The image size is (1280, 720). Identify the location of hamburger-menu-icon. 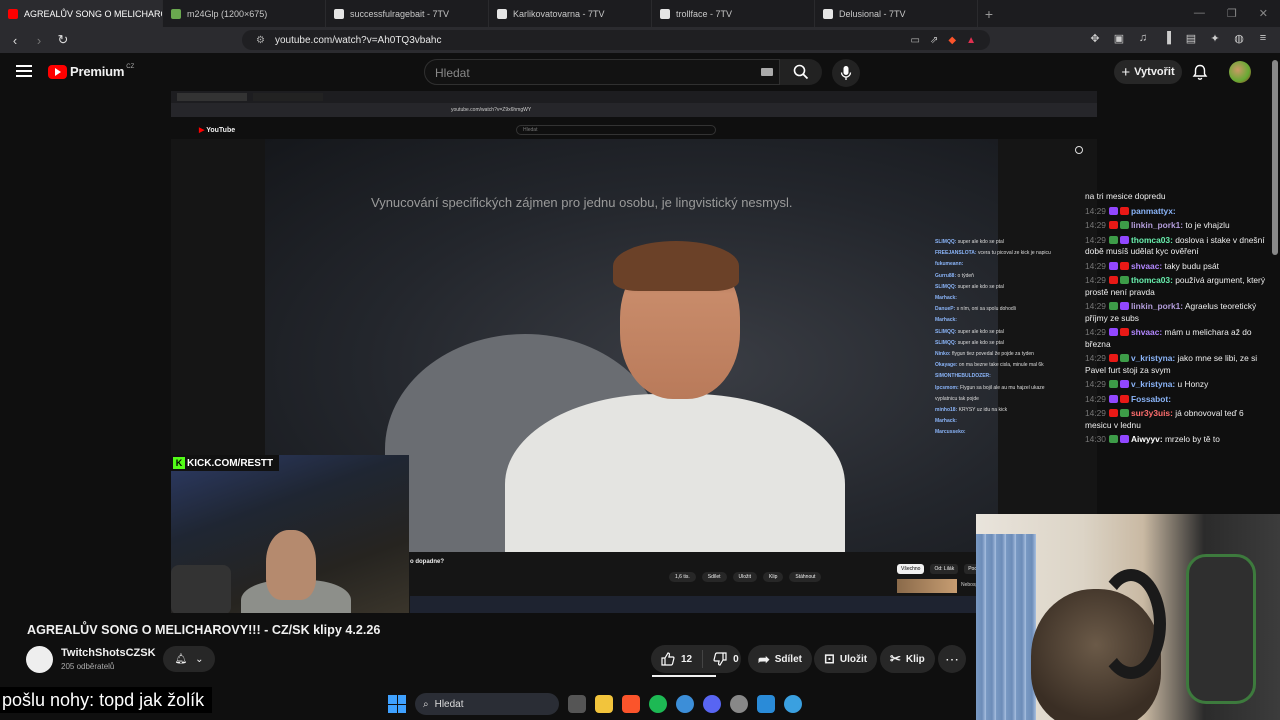
(24, 71).